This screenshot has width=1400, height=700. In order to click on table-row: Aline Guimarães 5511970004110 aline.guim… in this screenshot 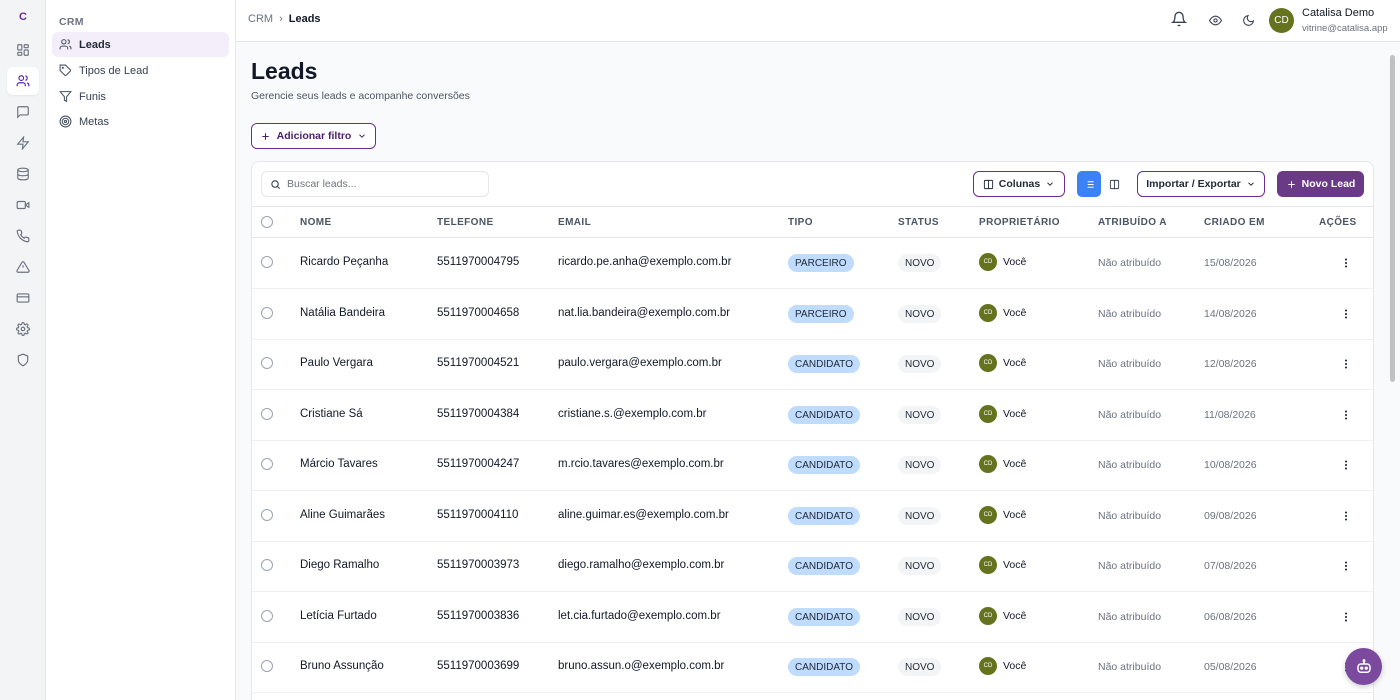, I will do `click(812, 516)`.